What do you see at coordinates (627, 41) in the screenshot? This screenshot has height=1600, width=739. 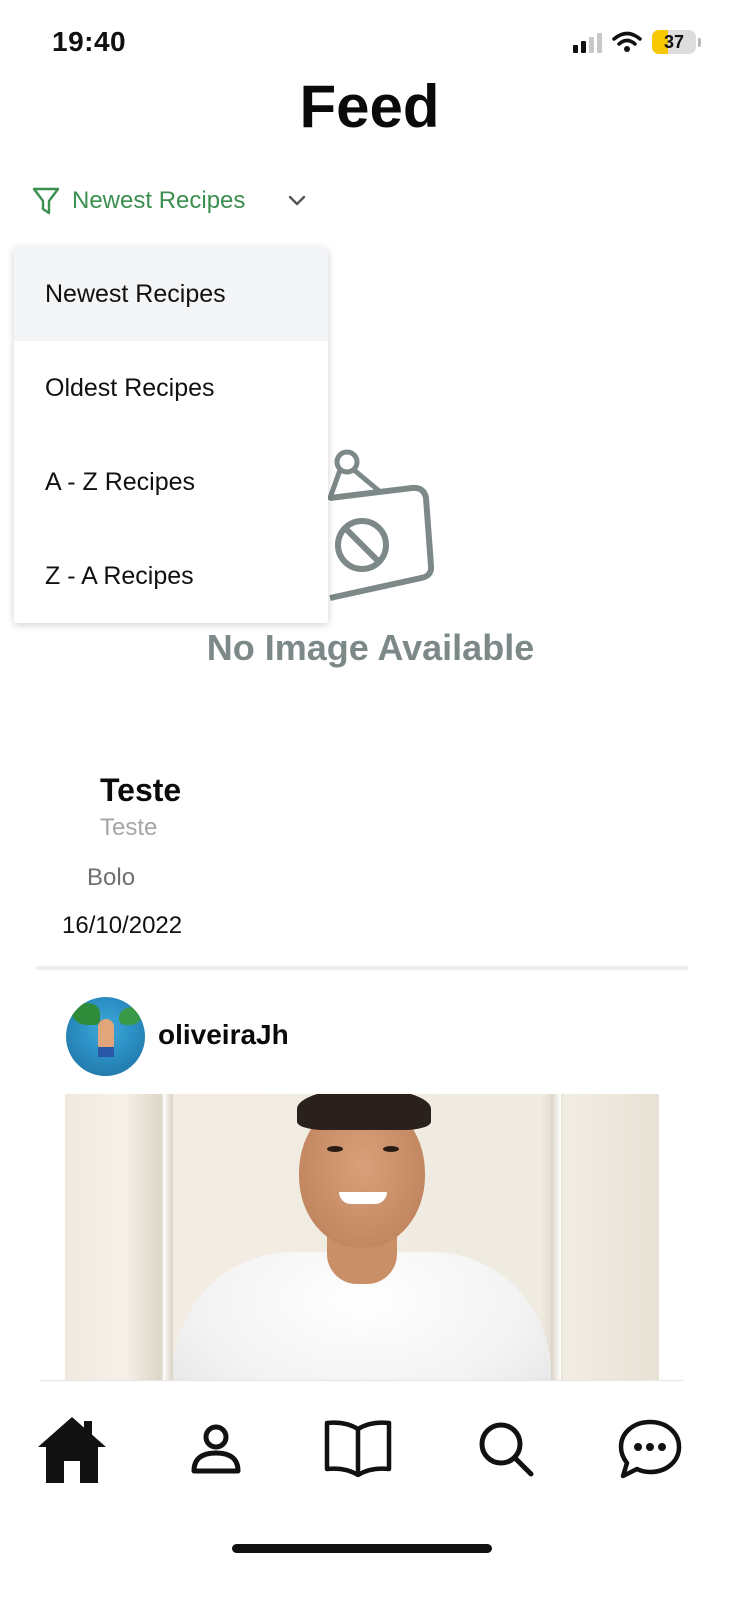 I see `wifi-icon` at bounding box center [627, 41].